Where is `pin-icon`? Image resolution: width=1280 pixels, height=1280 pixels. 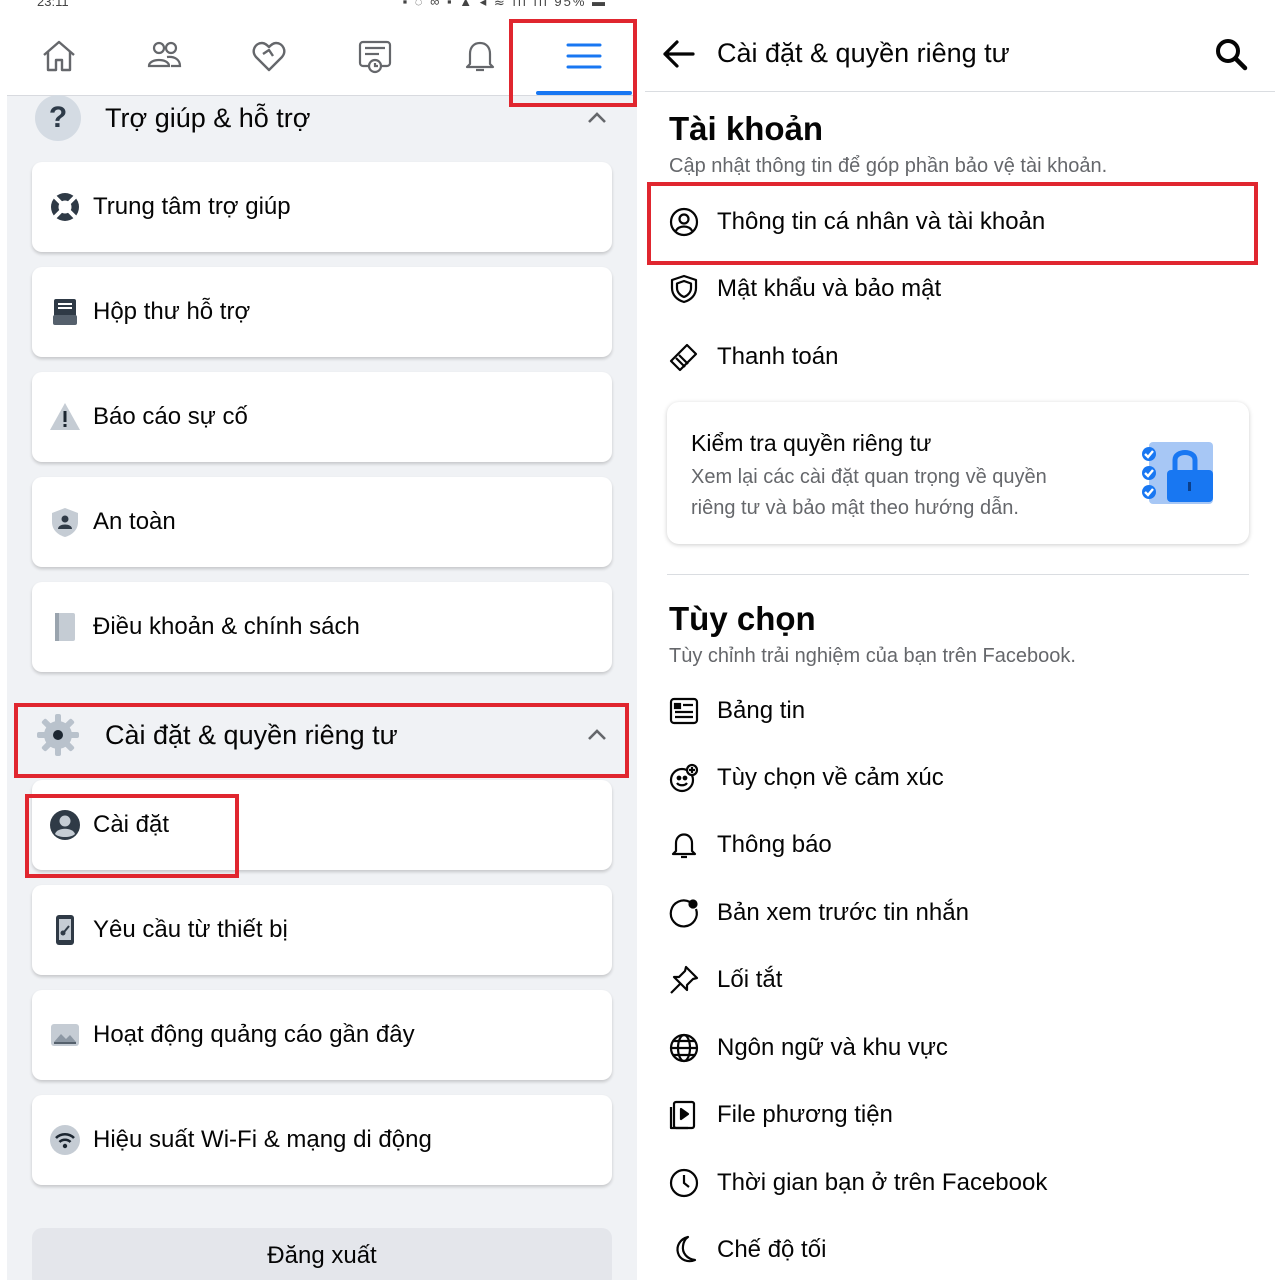
pin-icon is located at coordinates (684, 980).